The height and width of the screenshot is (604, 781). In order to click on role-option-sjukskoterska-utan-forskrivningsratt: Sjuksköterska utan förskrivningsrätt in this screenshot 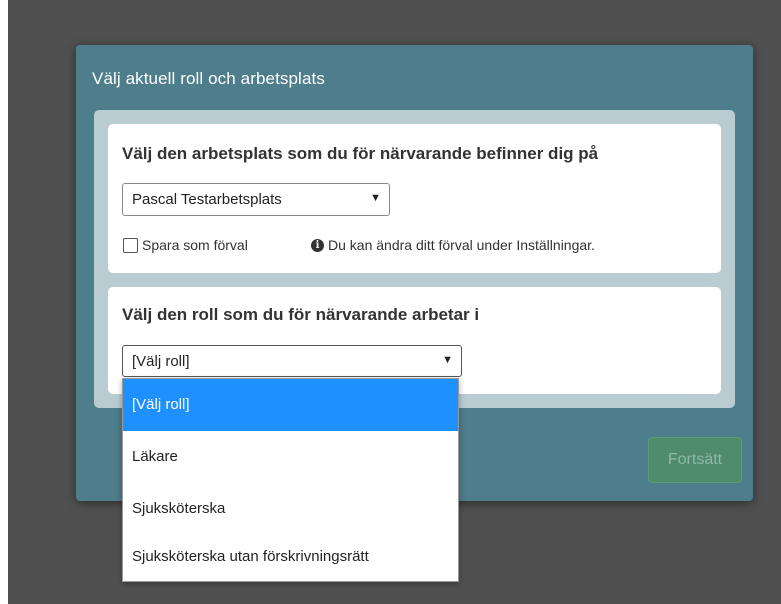, I will do `click(290, 557)`.